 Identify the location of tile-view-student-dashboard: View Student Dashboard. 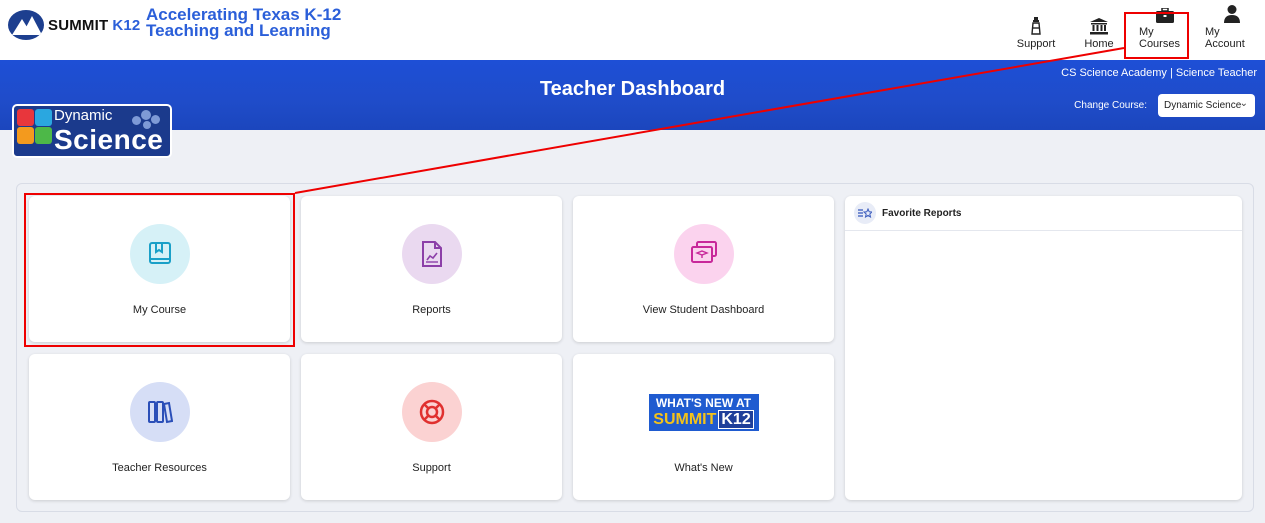
(703, 269).